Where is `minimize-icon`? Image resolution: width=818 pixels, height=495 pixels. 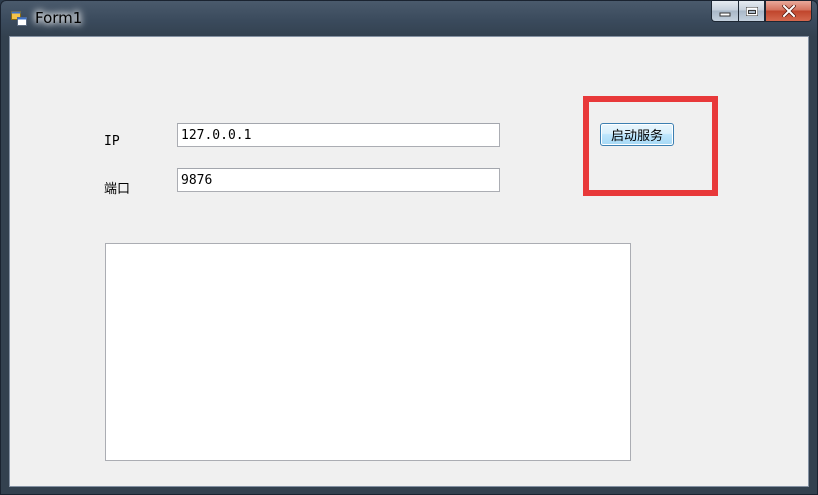 minimize-icon is located at coordinates (725, 11).